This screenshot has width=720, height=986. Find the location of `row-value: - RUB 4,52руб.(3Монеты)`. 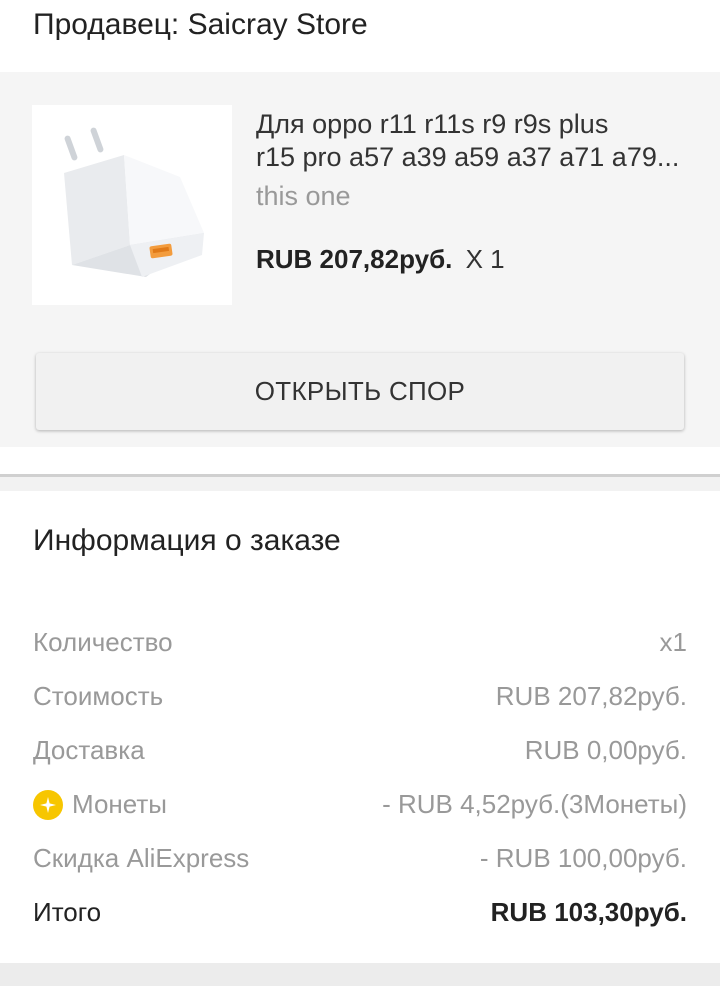

row-value: - RUB 4,52руб.(3Монеты) is located at coordinates (534, 804).